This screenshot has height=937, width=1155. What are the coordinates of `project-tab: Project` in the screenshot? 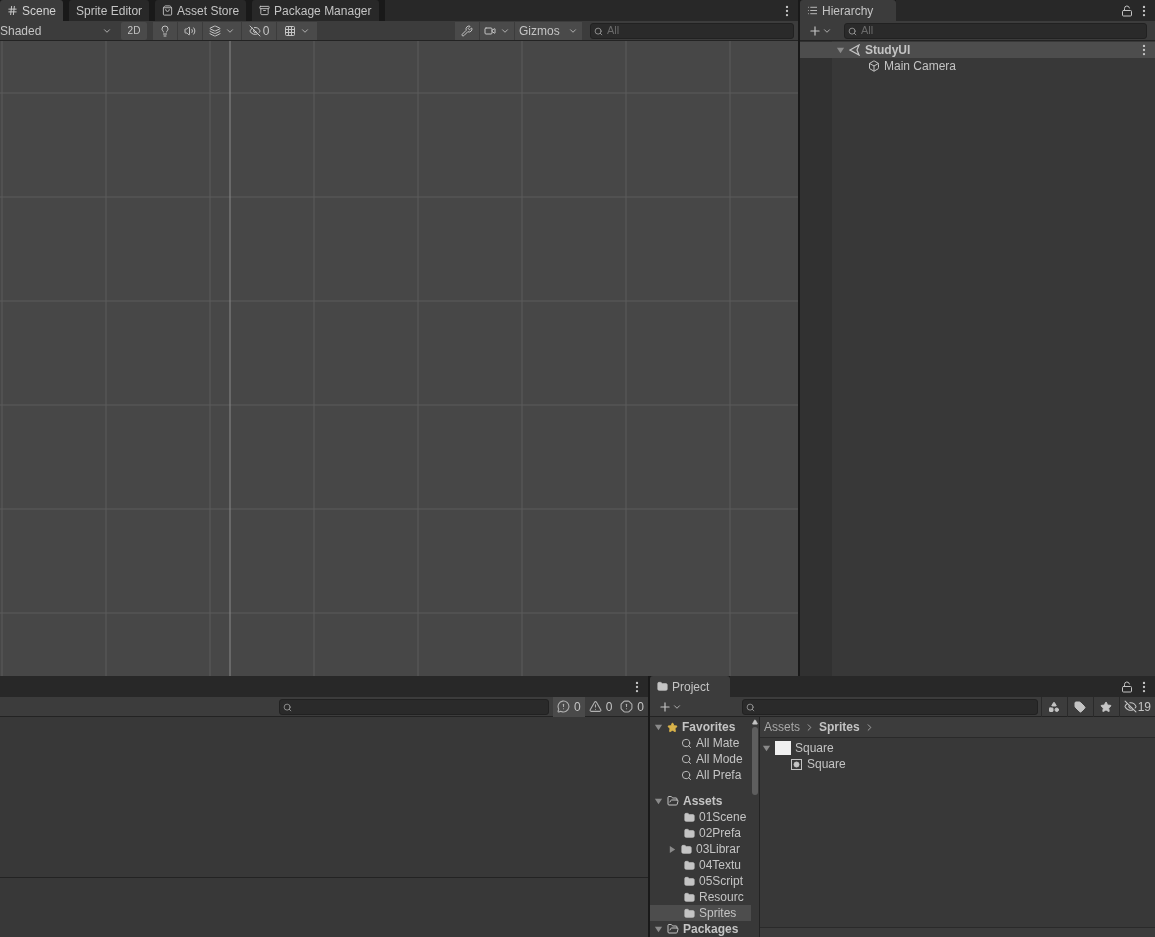 It's located at (690, 686).